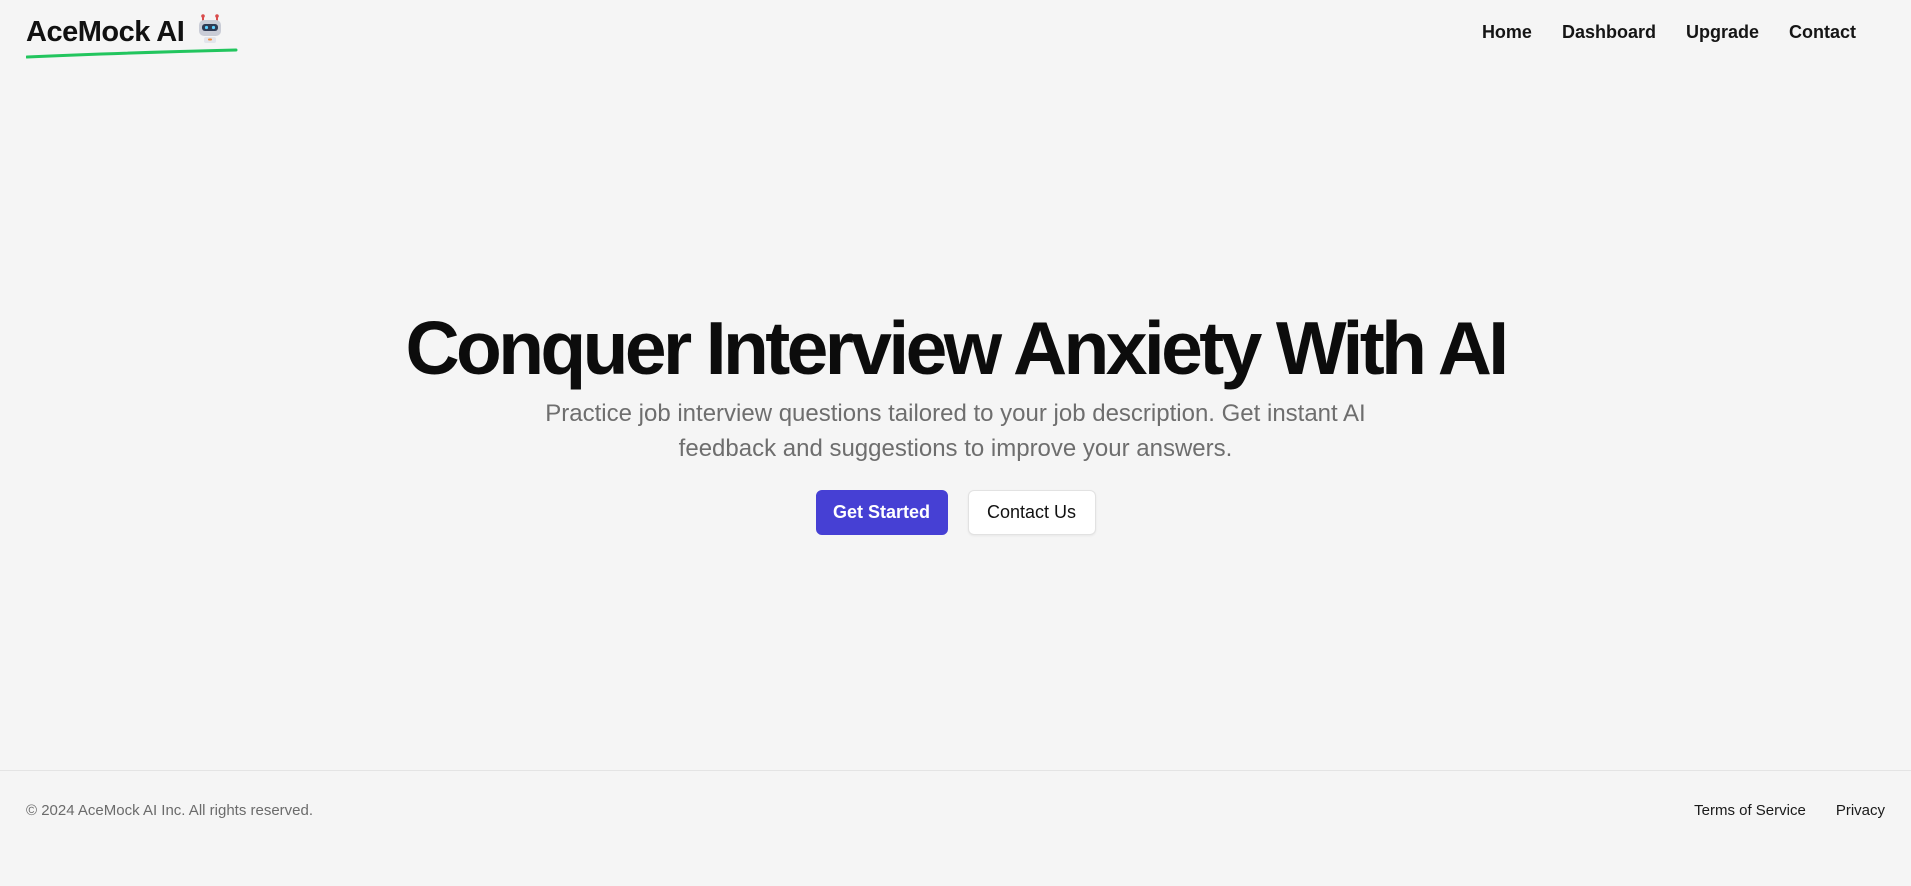 The height and width of the screenshot is (886, 1911). I want to click on logo-link: AceMock AI, so click(132, 35).